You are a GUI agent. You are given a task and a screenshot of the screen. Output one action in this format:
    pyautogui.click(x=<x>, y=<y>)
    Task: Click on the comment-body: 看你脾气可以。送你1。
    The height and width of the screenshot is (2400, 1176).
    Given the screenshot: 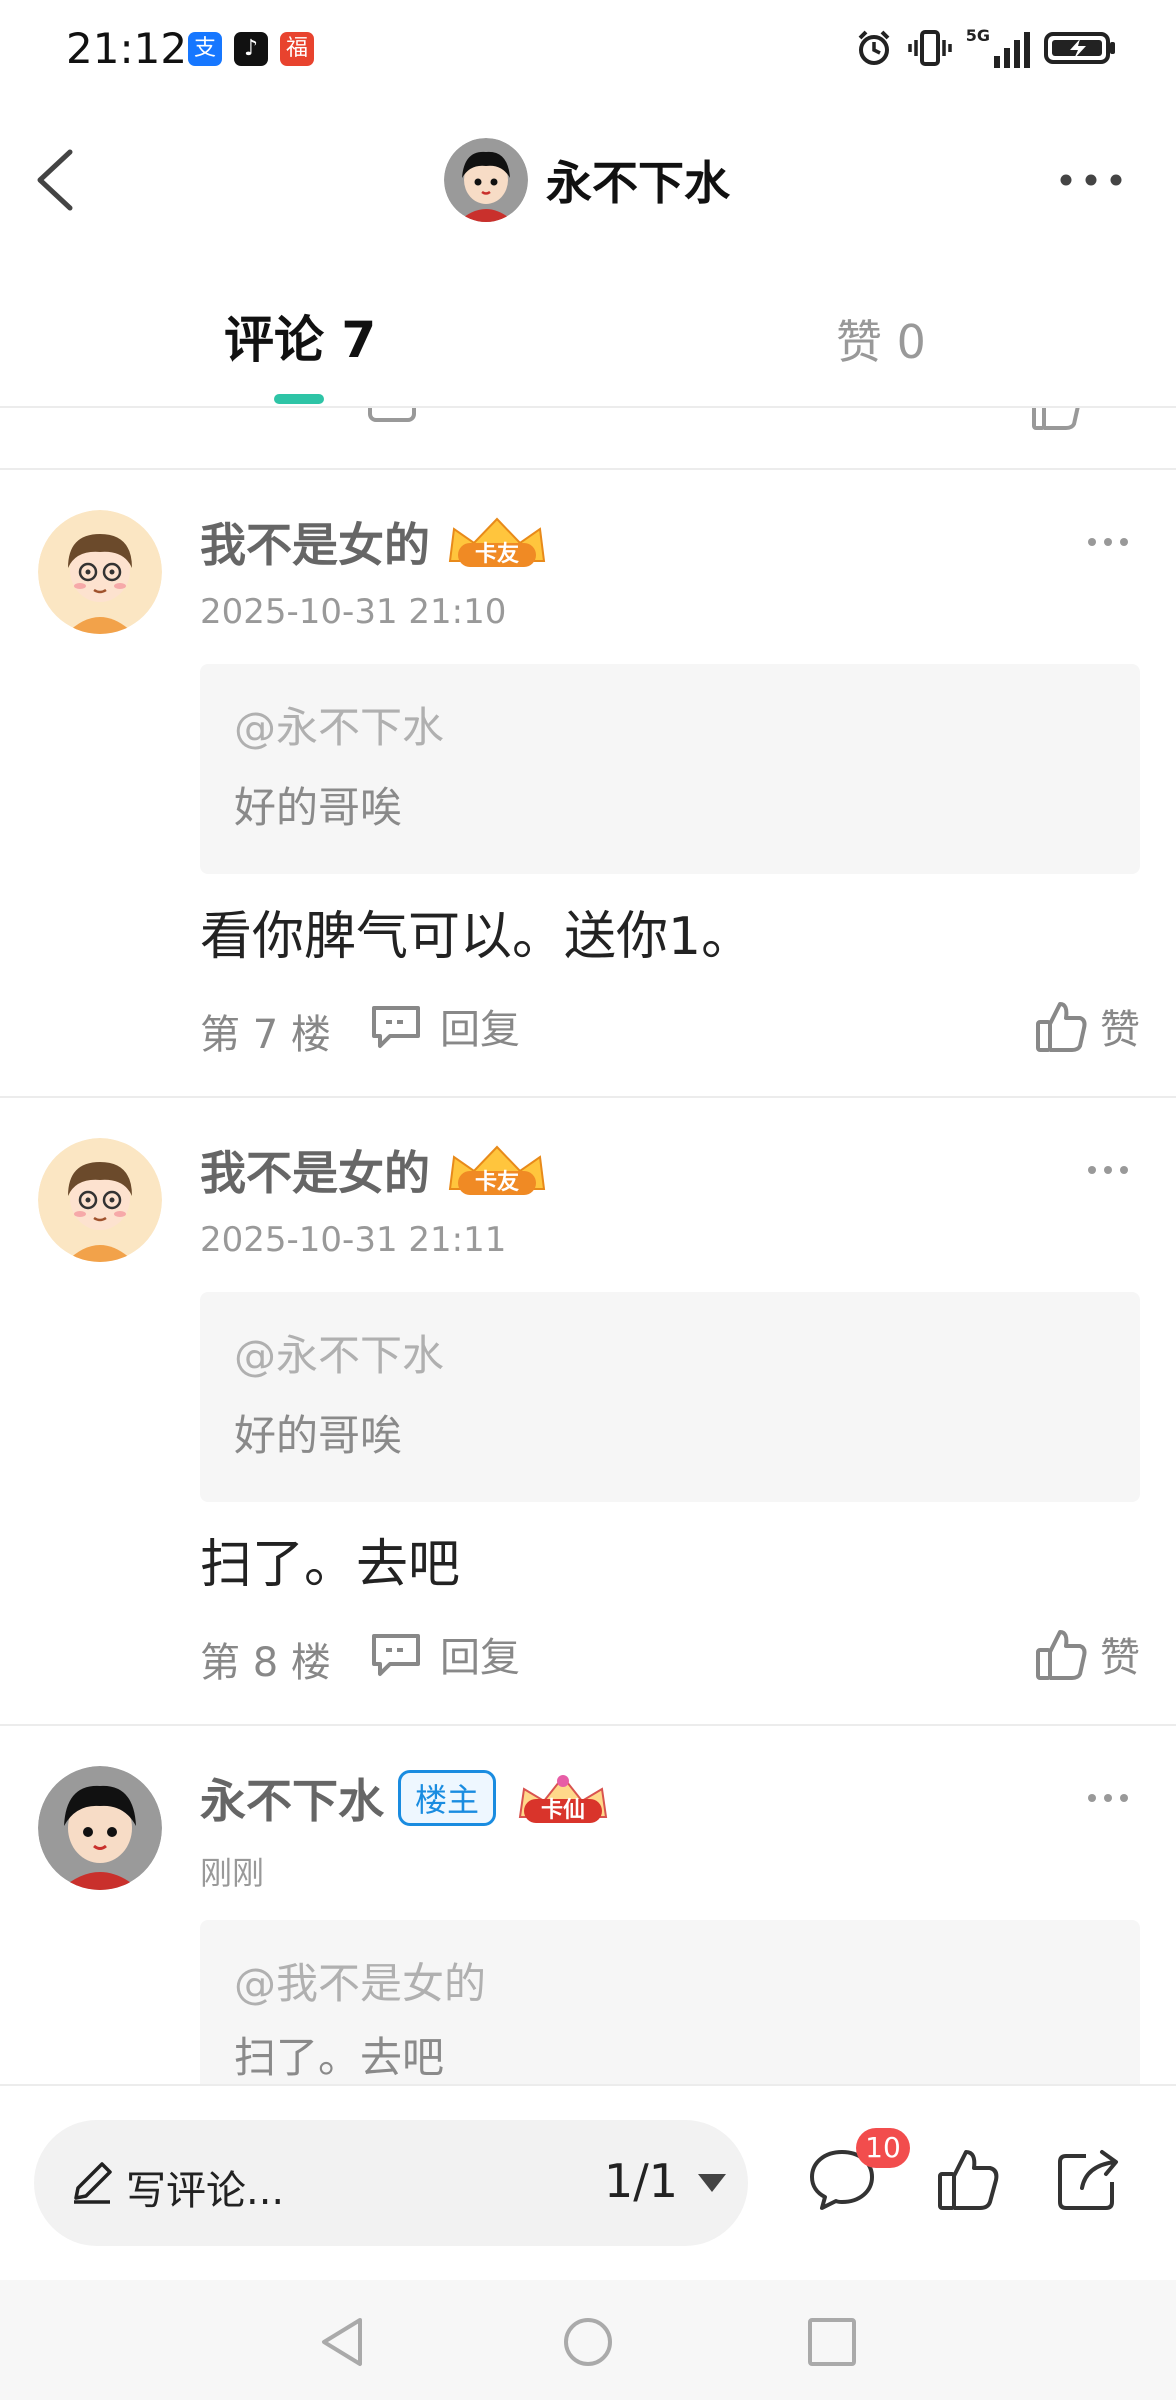 What is the action you would take?
    pyautogui.click(x=477, y=937)
    